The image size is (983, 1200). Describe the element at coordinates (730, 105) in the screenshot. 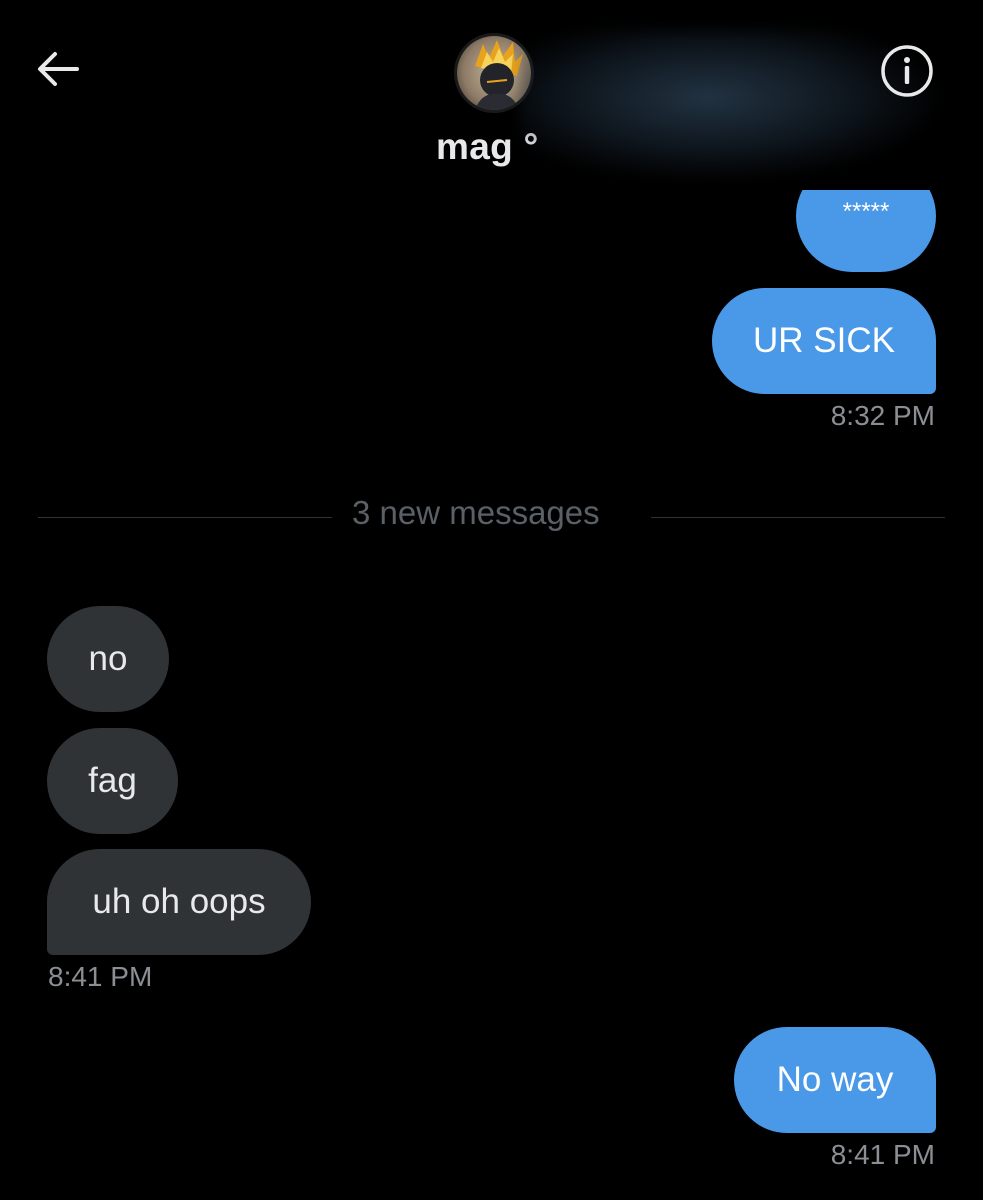

I see `redaction-blur` at that location.